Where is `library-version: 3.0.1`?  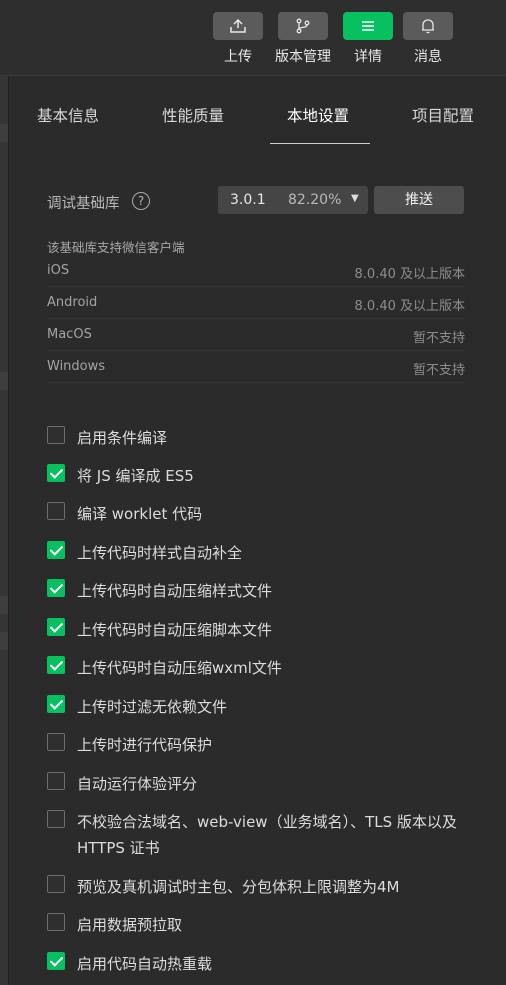 library-version: 3.0.1 is located at coordinates (248, 200).